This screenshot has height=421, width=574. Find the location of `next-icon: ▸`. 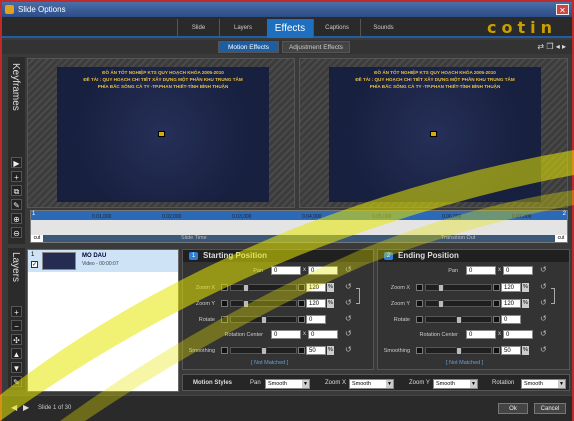

next-icon: ▸ is located at coordinates (564, 46).